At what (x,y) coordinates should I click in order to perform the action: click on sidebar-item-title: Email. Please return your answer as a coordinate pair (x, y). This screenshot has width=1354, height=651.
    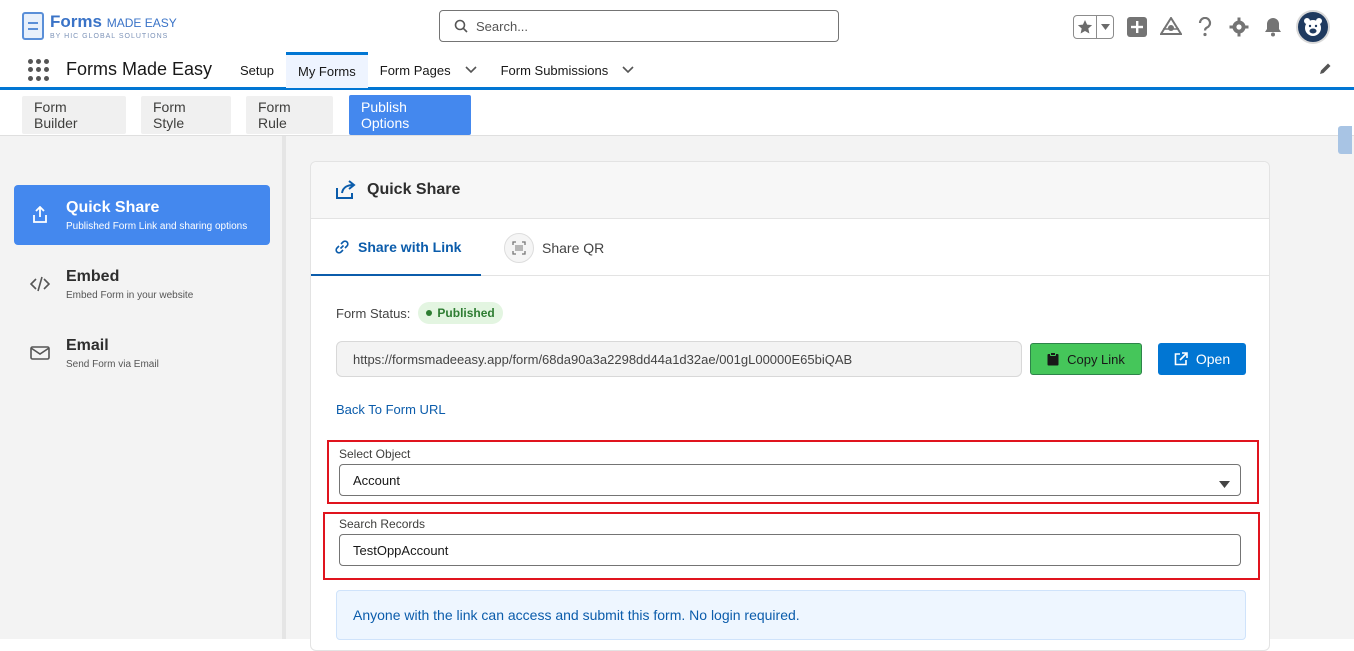
    Looking at the image, I should click on (87, 345).